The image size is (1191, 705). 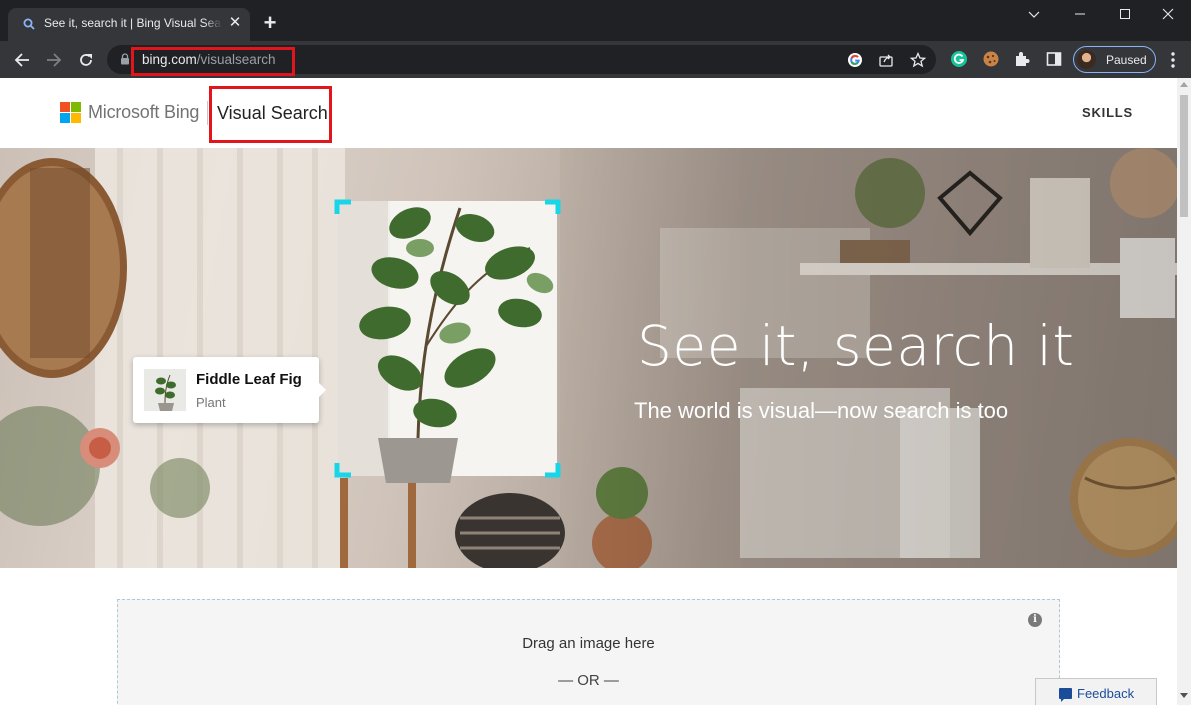 I want to click on maximize-icon, so click(x=1125, y=14).